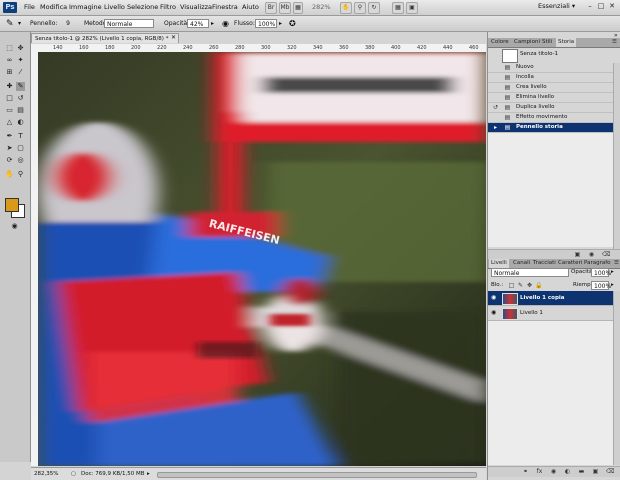 The image size is (620, 480). Describe the element at coordinates (85, 7) in the screenshot. I see `menu-immagine: Immagine` at that location.